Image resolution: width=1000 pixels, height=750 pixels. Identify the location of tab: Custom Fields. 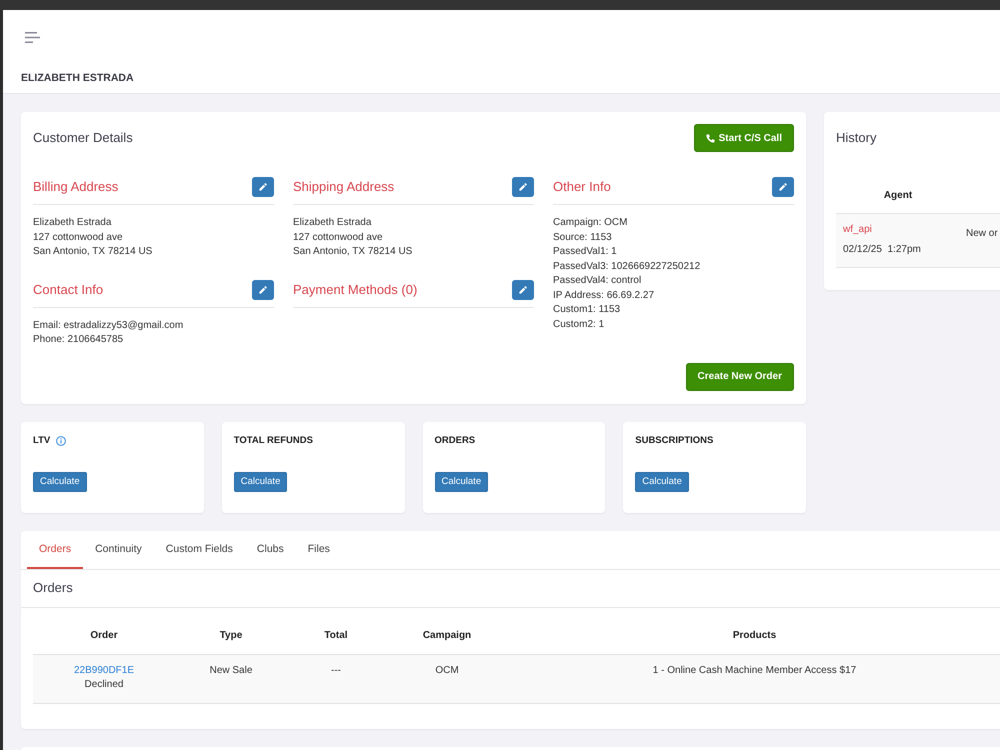
(199, 549).